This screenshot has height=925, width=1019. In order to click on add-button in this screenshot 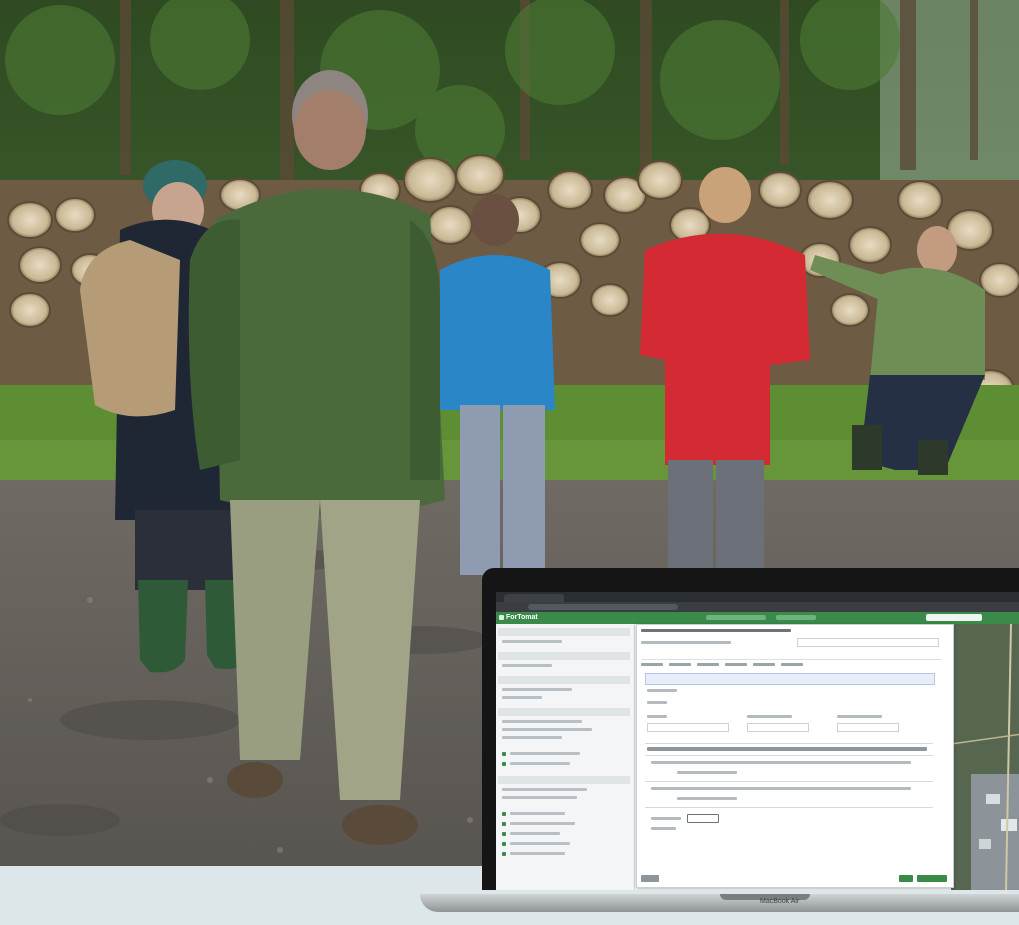, I will do `click(703, 818)`.